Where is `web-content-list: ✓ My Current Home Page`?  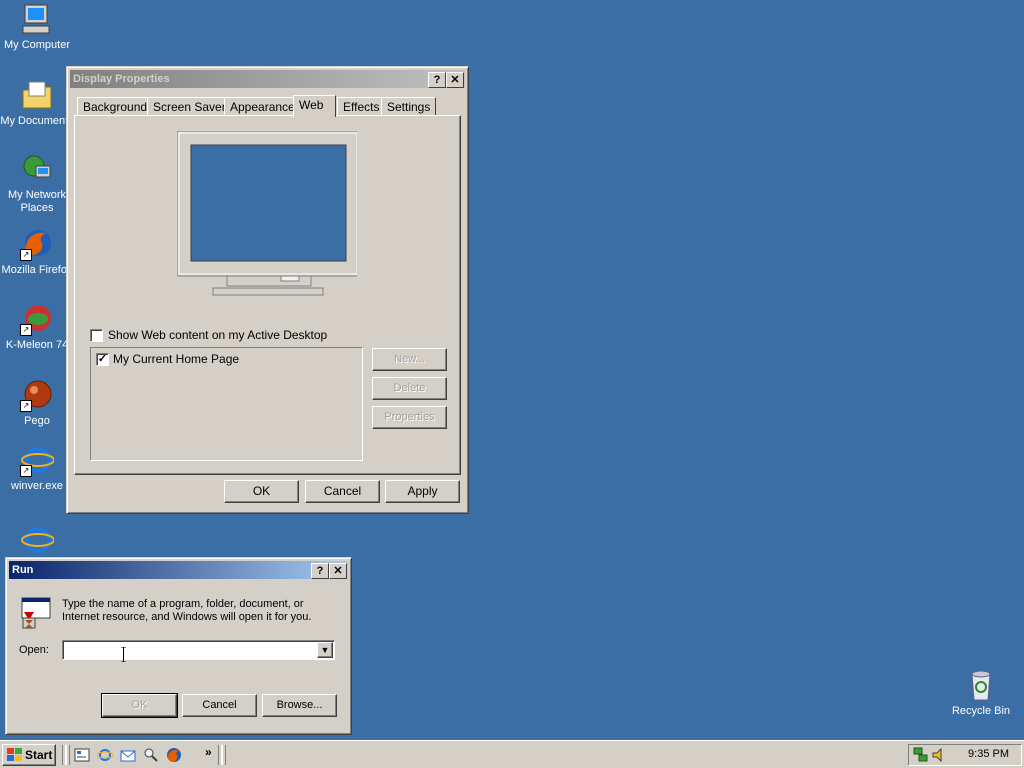
web-content-list: ✓ My Current Home Page is located at coordinates (226, 404).